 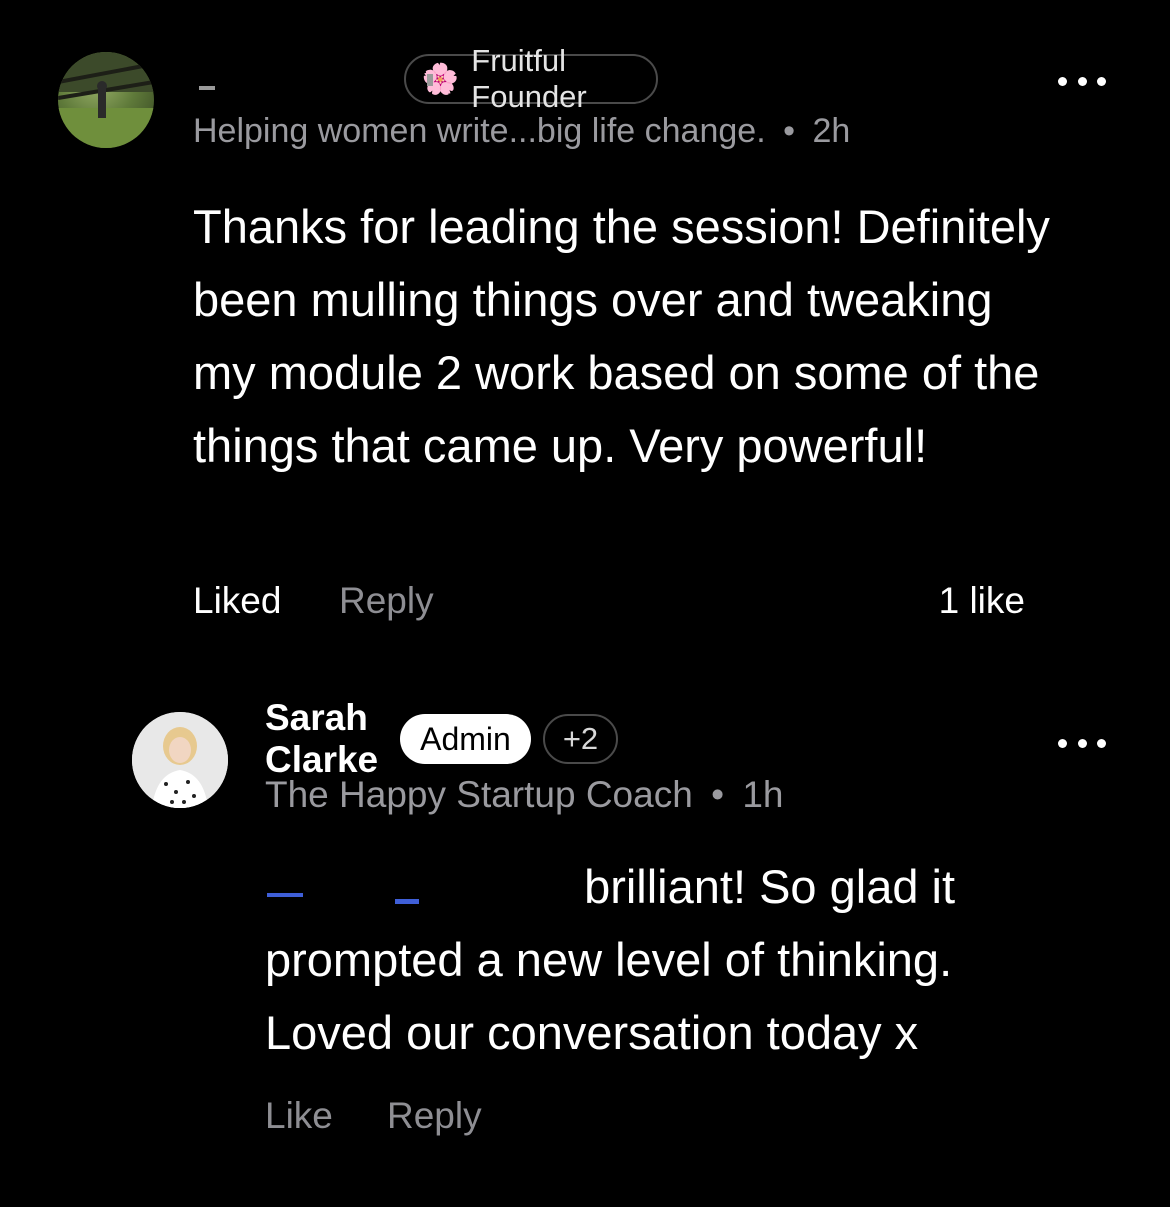 I want to click on admin-badge: Admin, so click(x=465, y=739).